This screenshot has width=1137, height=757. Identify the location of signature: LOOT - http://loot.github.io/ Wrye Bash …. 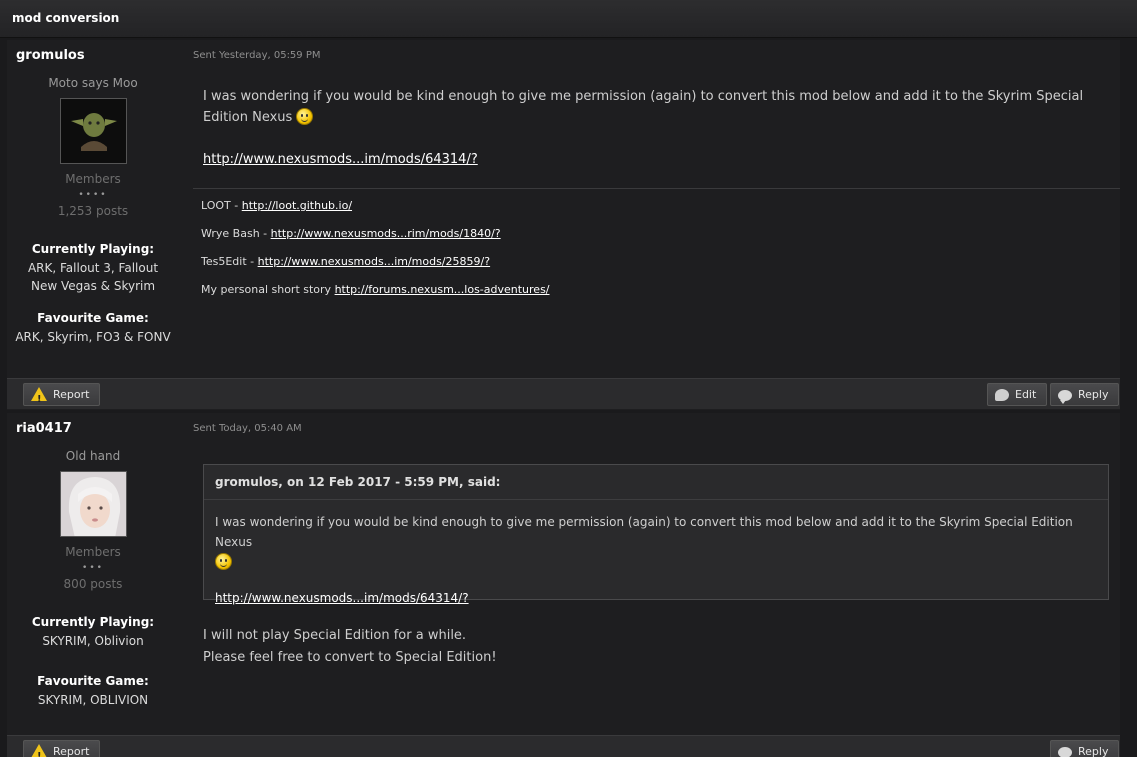
(375, 254).